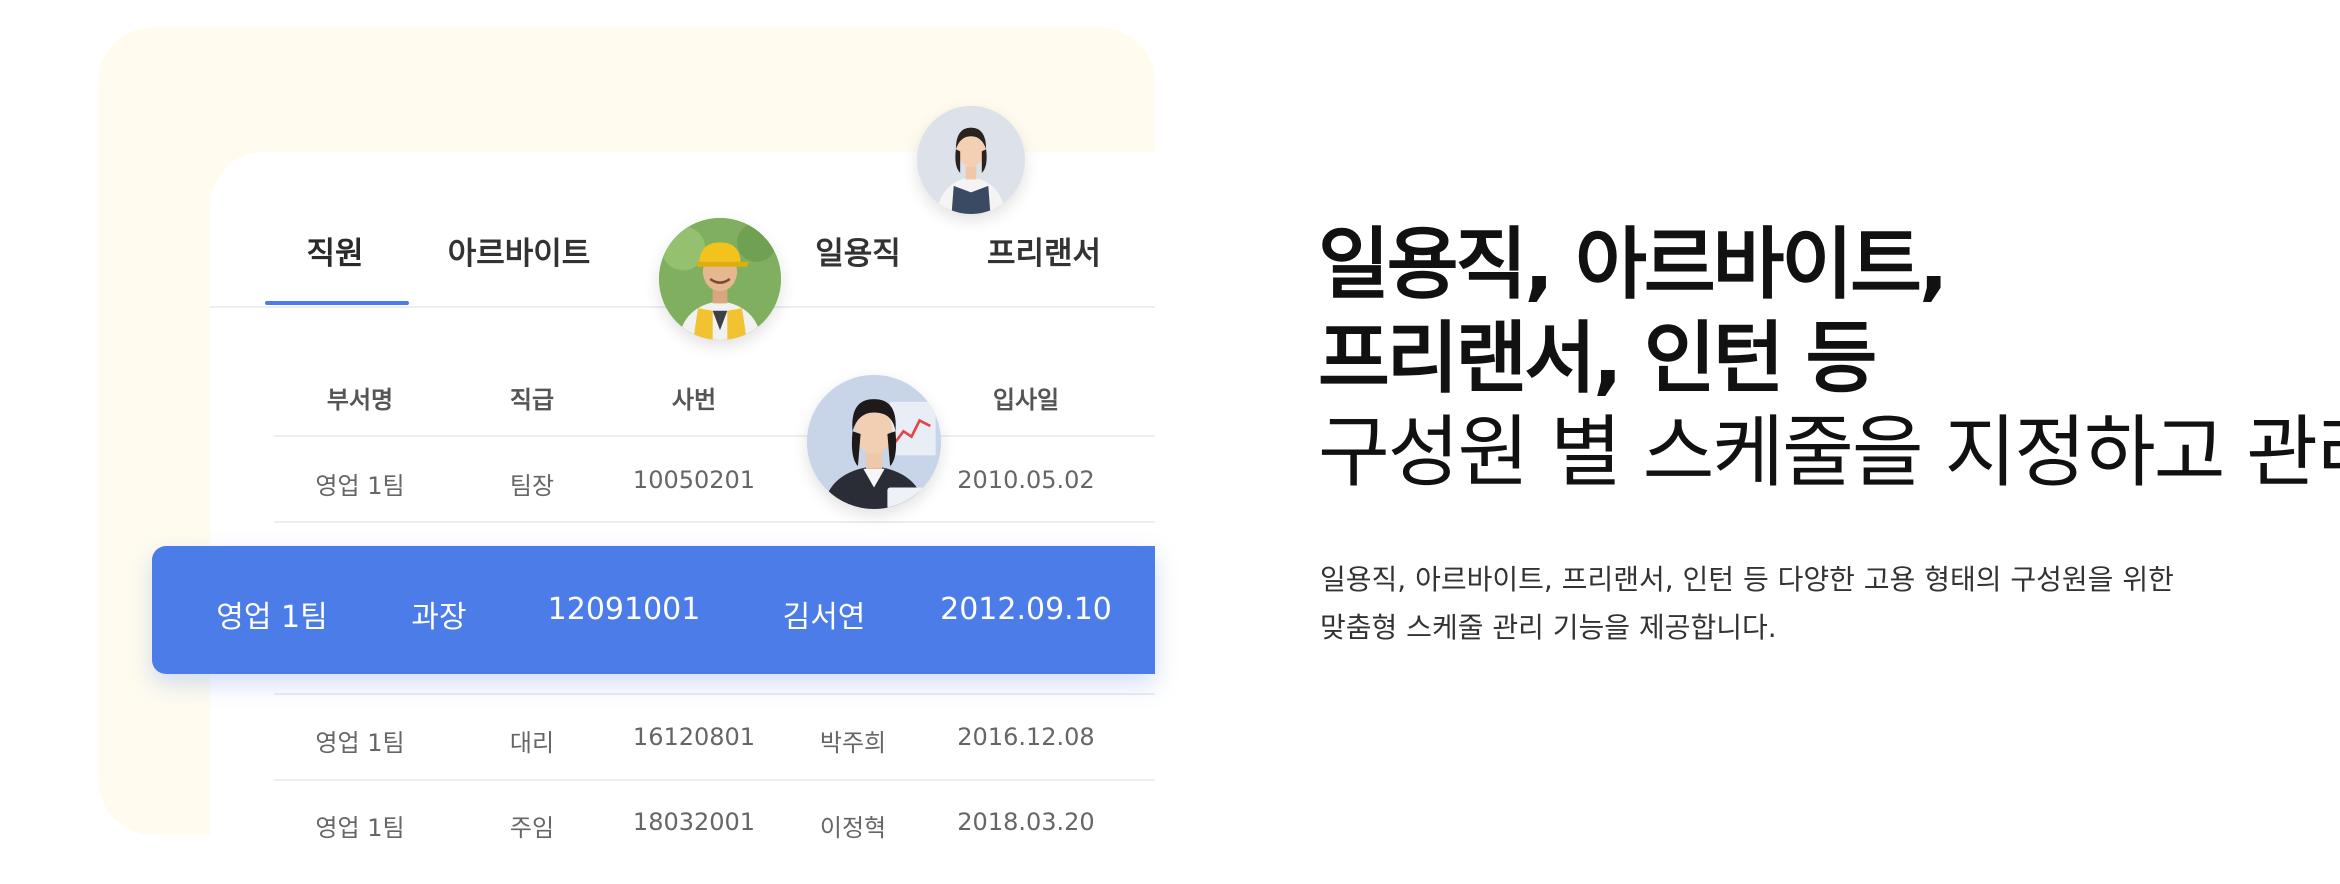 Image resolution: width=2340 pixels, height=884 pixels. I want to click on description-line-2: 맞춤형 스케줄 관리 기능을 제공합니다., so click(1548, 627).